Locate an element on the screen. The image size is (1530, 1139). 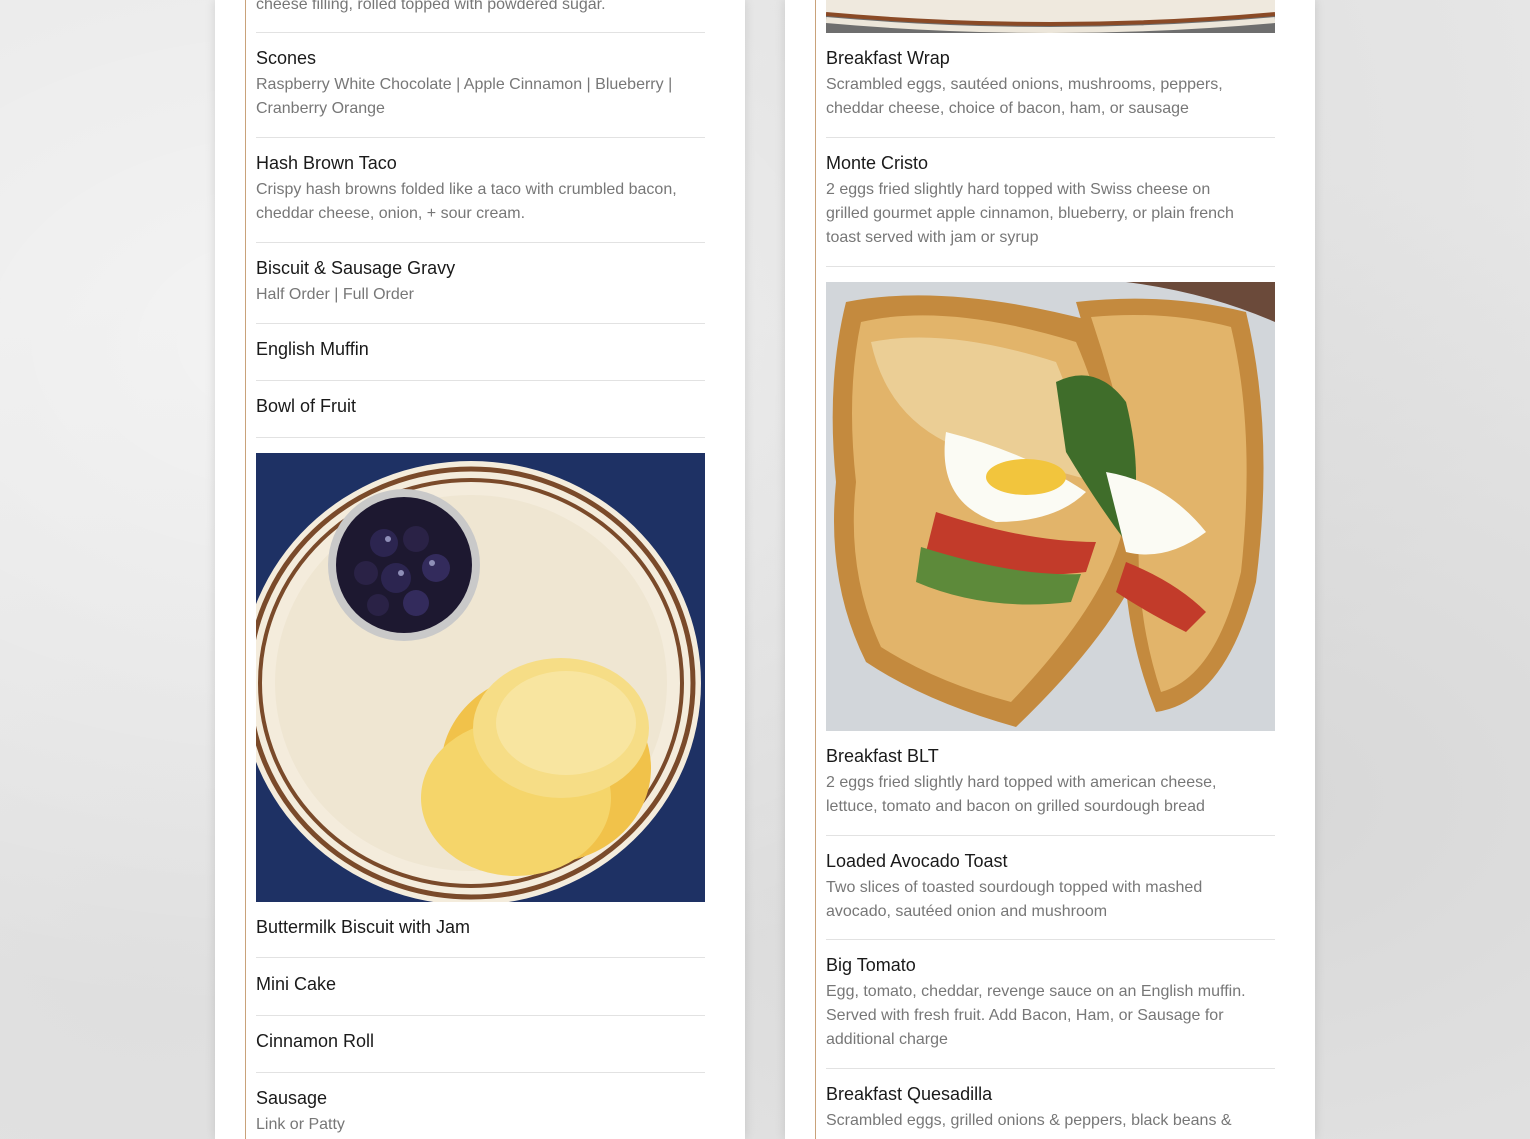
breakfast-blt-sandwich-photo-icon is located at coordinates (1050, 506).